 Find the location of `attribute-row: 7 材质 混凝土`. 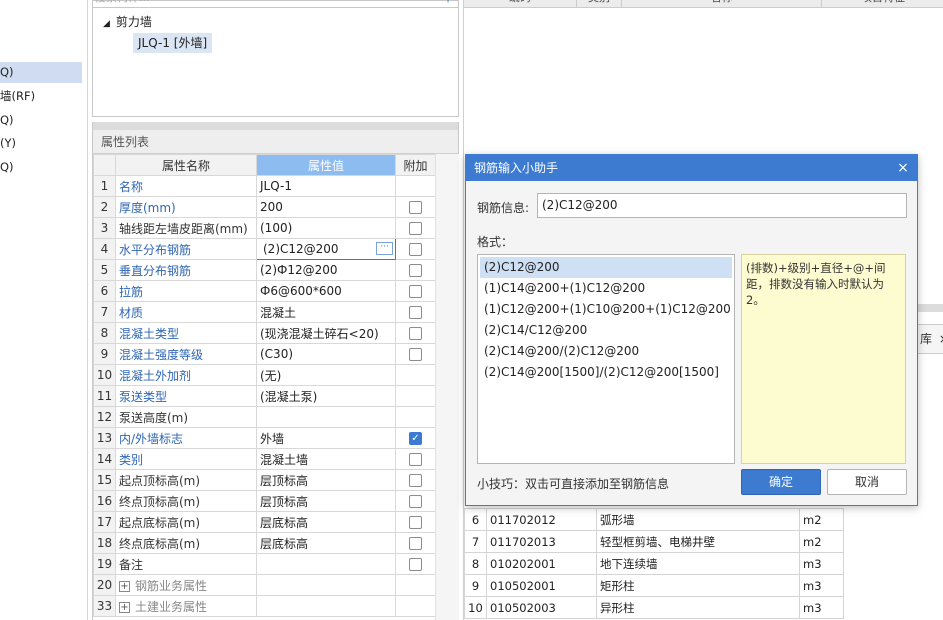

attribute-row: 7 材质 混凝土 is located at coordinates (264, 312).